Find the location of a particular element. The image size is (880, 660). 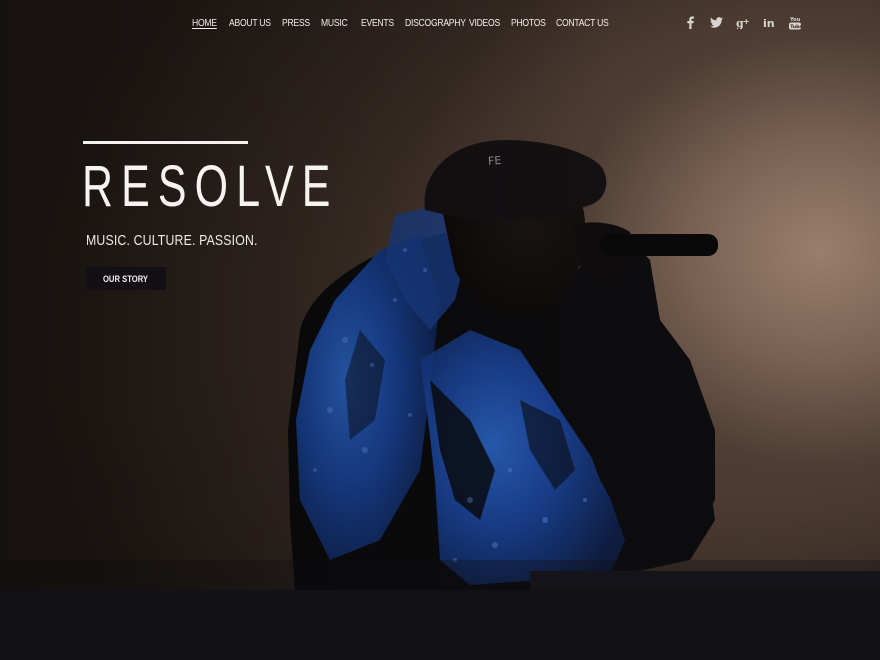

our-story-label: OUR STORY is located at coordinates (126, 278).